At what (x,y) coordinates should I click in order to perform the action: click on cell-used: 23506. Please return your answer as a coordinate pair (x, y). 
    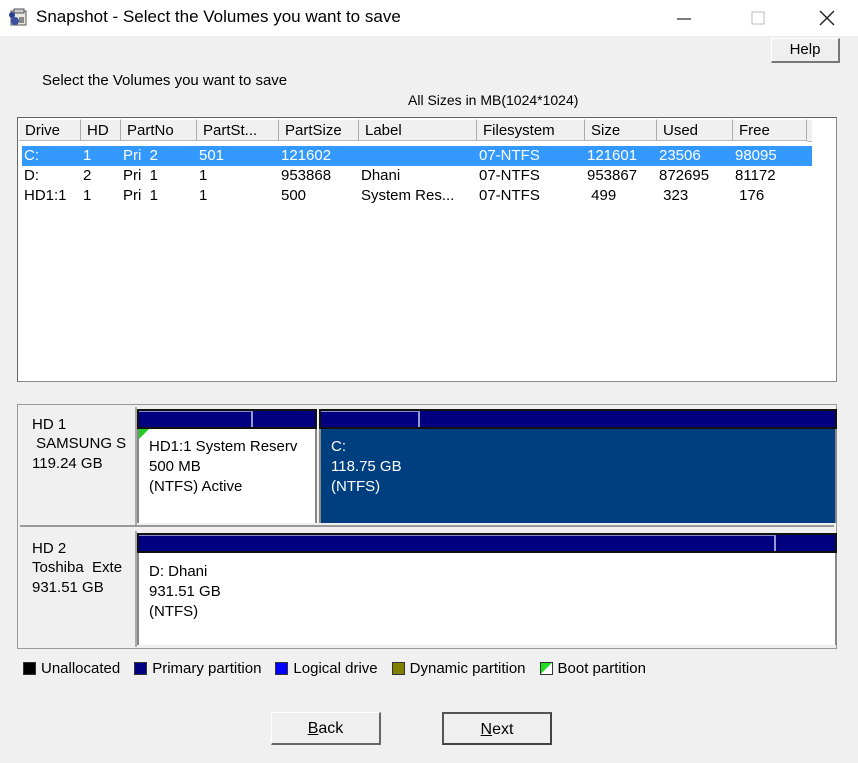
    Looking at the image, I should click on (680, 155).